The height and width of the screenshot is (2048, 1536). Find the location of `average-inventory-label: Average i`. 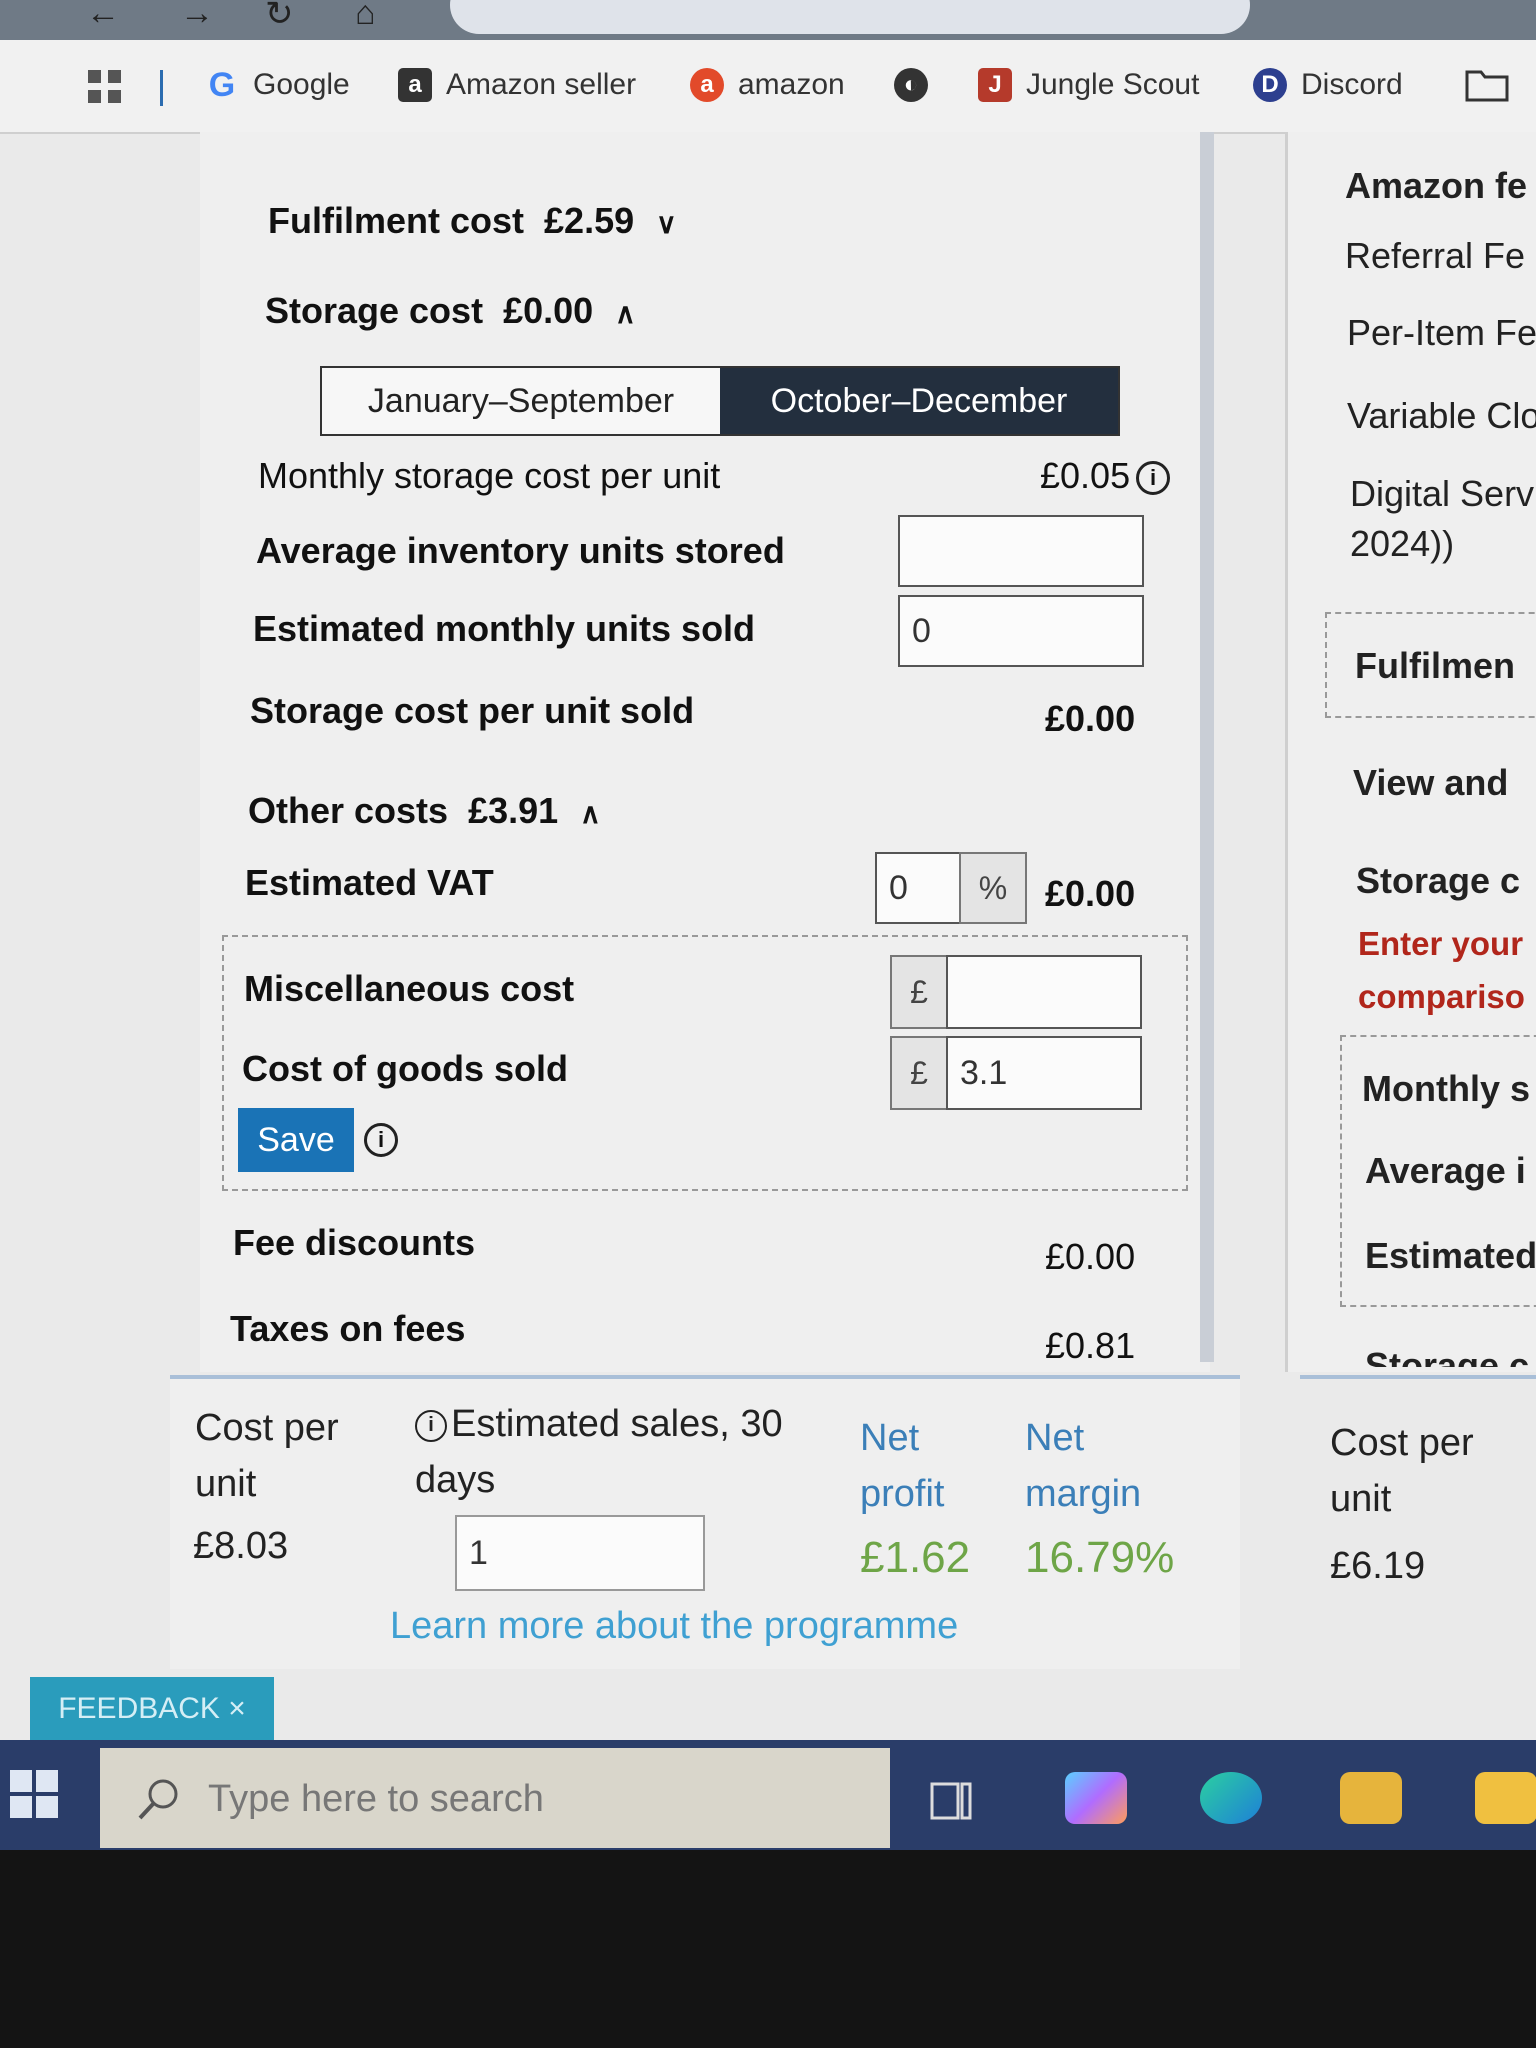

average-inventory-label: Average i is located at coordinates (1445, 1170).